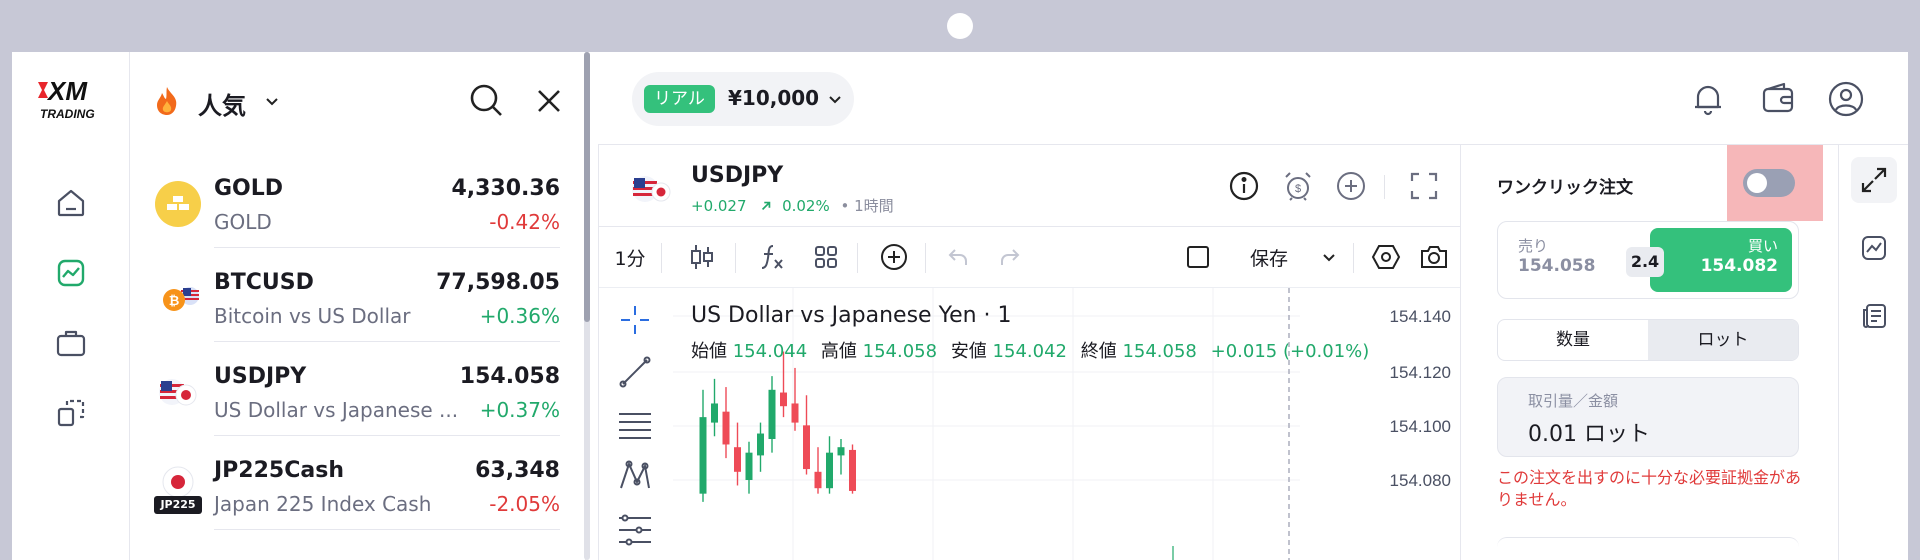 This screenshot has height=560, width=1920. I want to click on volume-field: 取引量／金額 0.01 ロット, so click(1648, 417).